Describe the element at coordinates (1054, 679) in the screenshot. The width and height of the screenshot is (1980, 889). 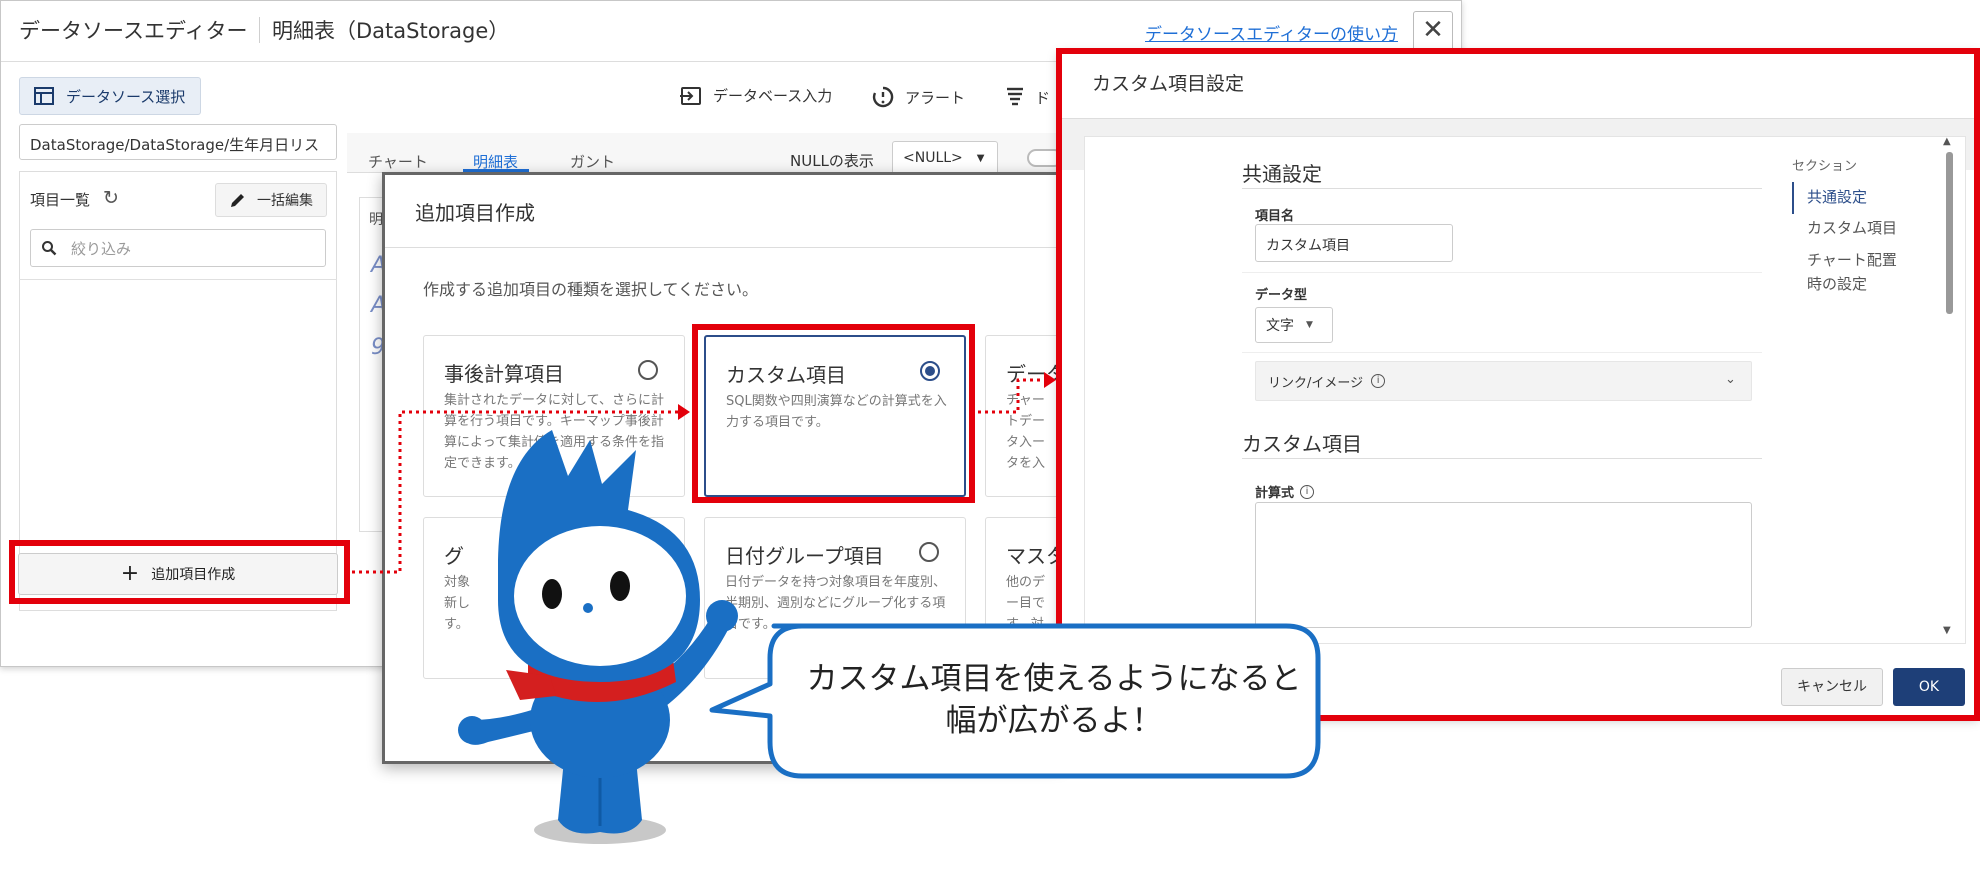
I see `speech-line-1: カスタム項目を使えるようになると` at that location.